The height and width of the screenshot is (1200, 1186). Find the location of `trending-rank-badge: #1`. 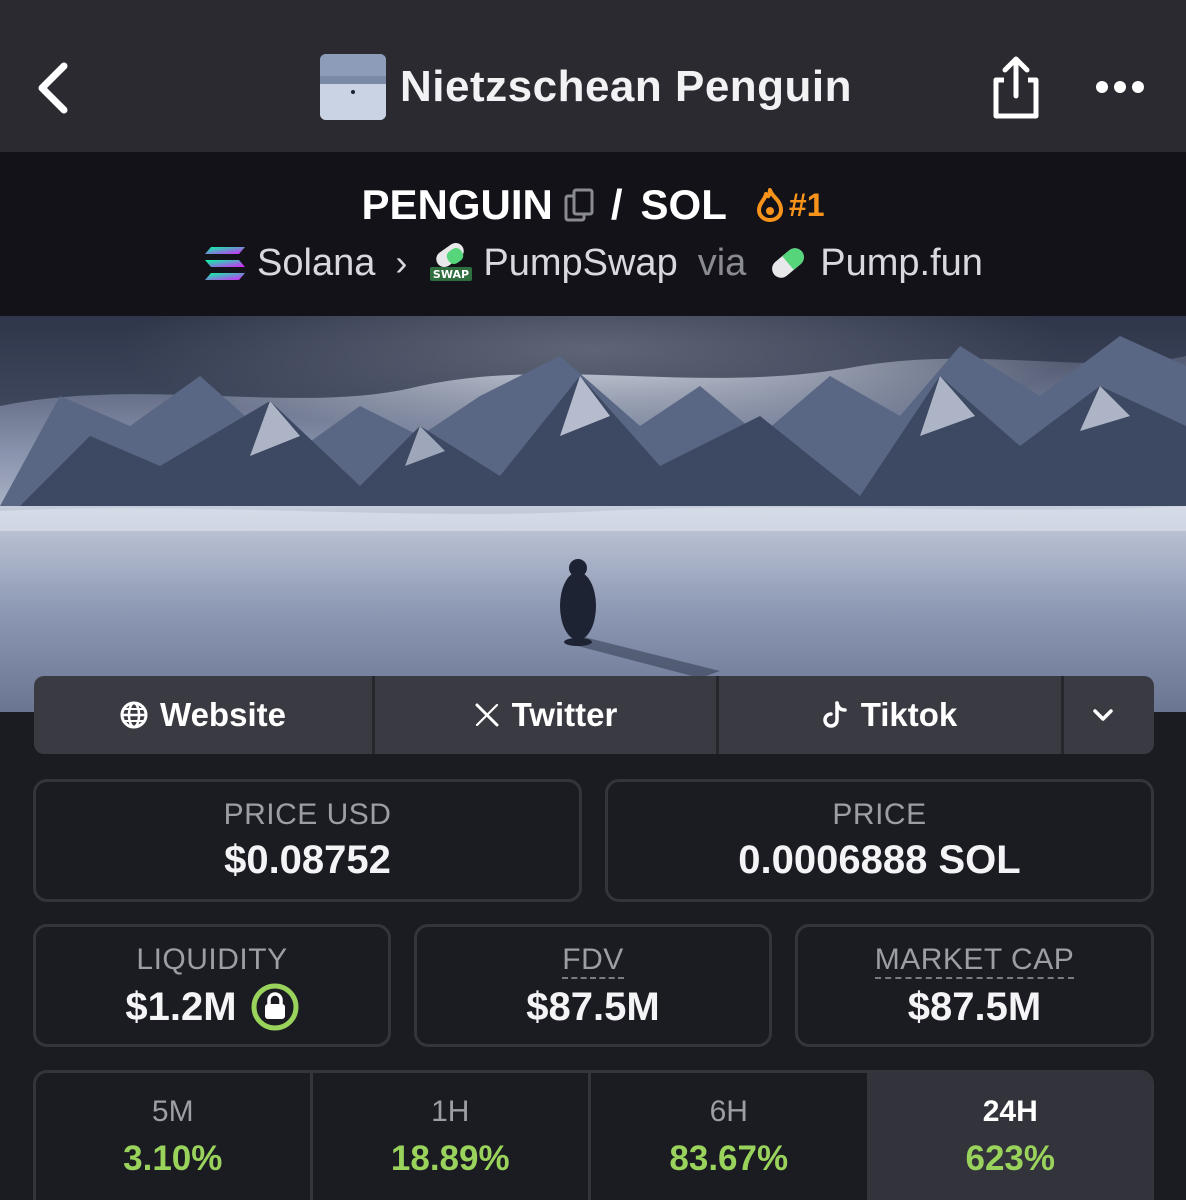

trending-rank-badge: #1 is located at coordinates (790, 205).